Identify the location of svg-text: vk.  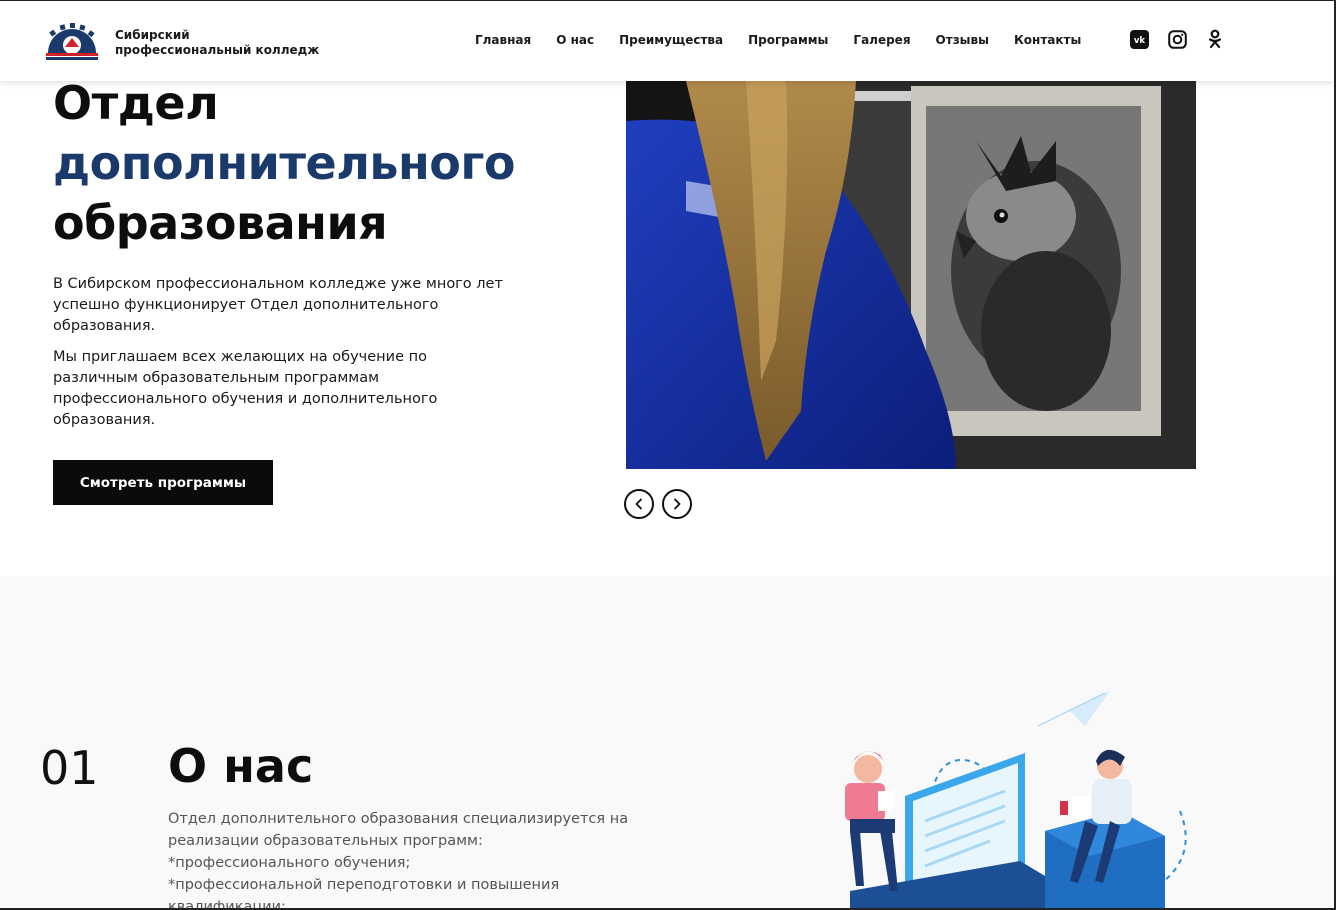
(1139, 41).